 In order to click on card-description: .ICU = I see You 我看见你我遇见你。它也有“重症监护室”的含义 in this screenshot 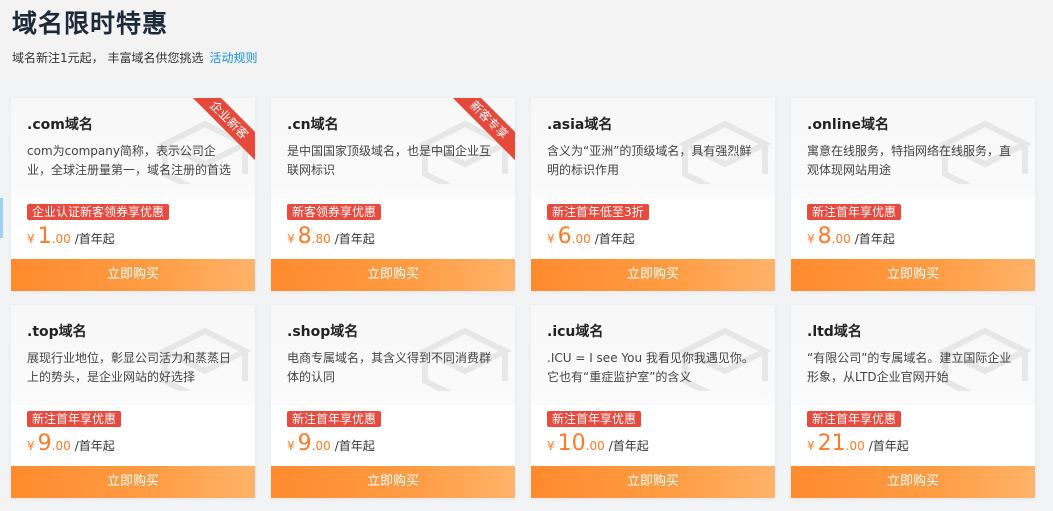, I will do `click(650, 367)`.